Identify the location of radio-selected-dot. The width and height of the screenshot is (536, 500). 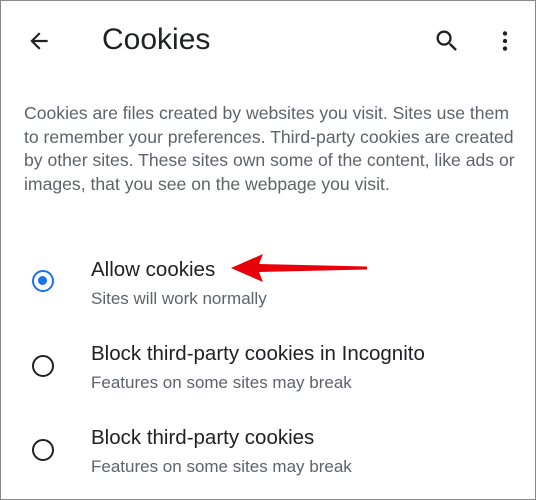
(42, 280).